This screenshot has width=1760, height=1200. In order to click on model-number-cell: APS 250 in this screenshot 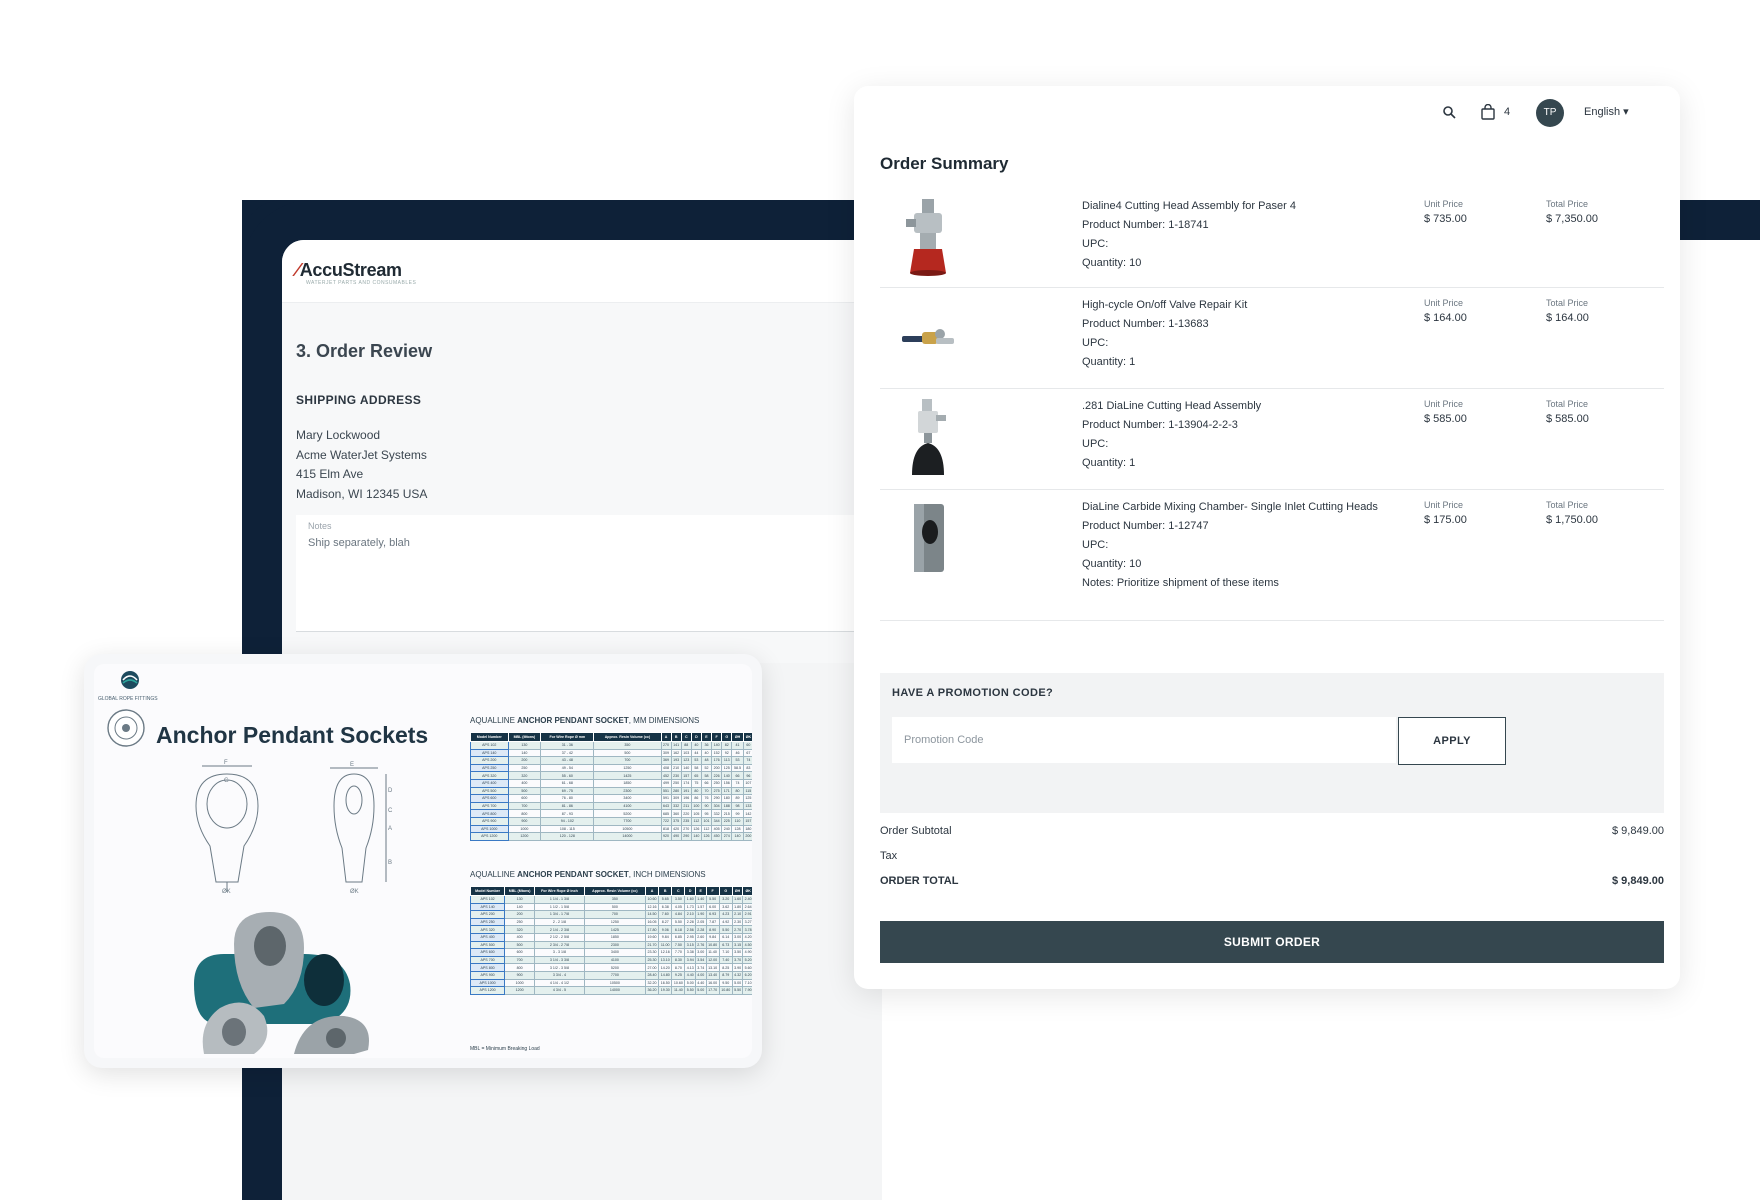, I will do `click(489, 768)`.